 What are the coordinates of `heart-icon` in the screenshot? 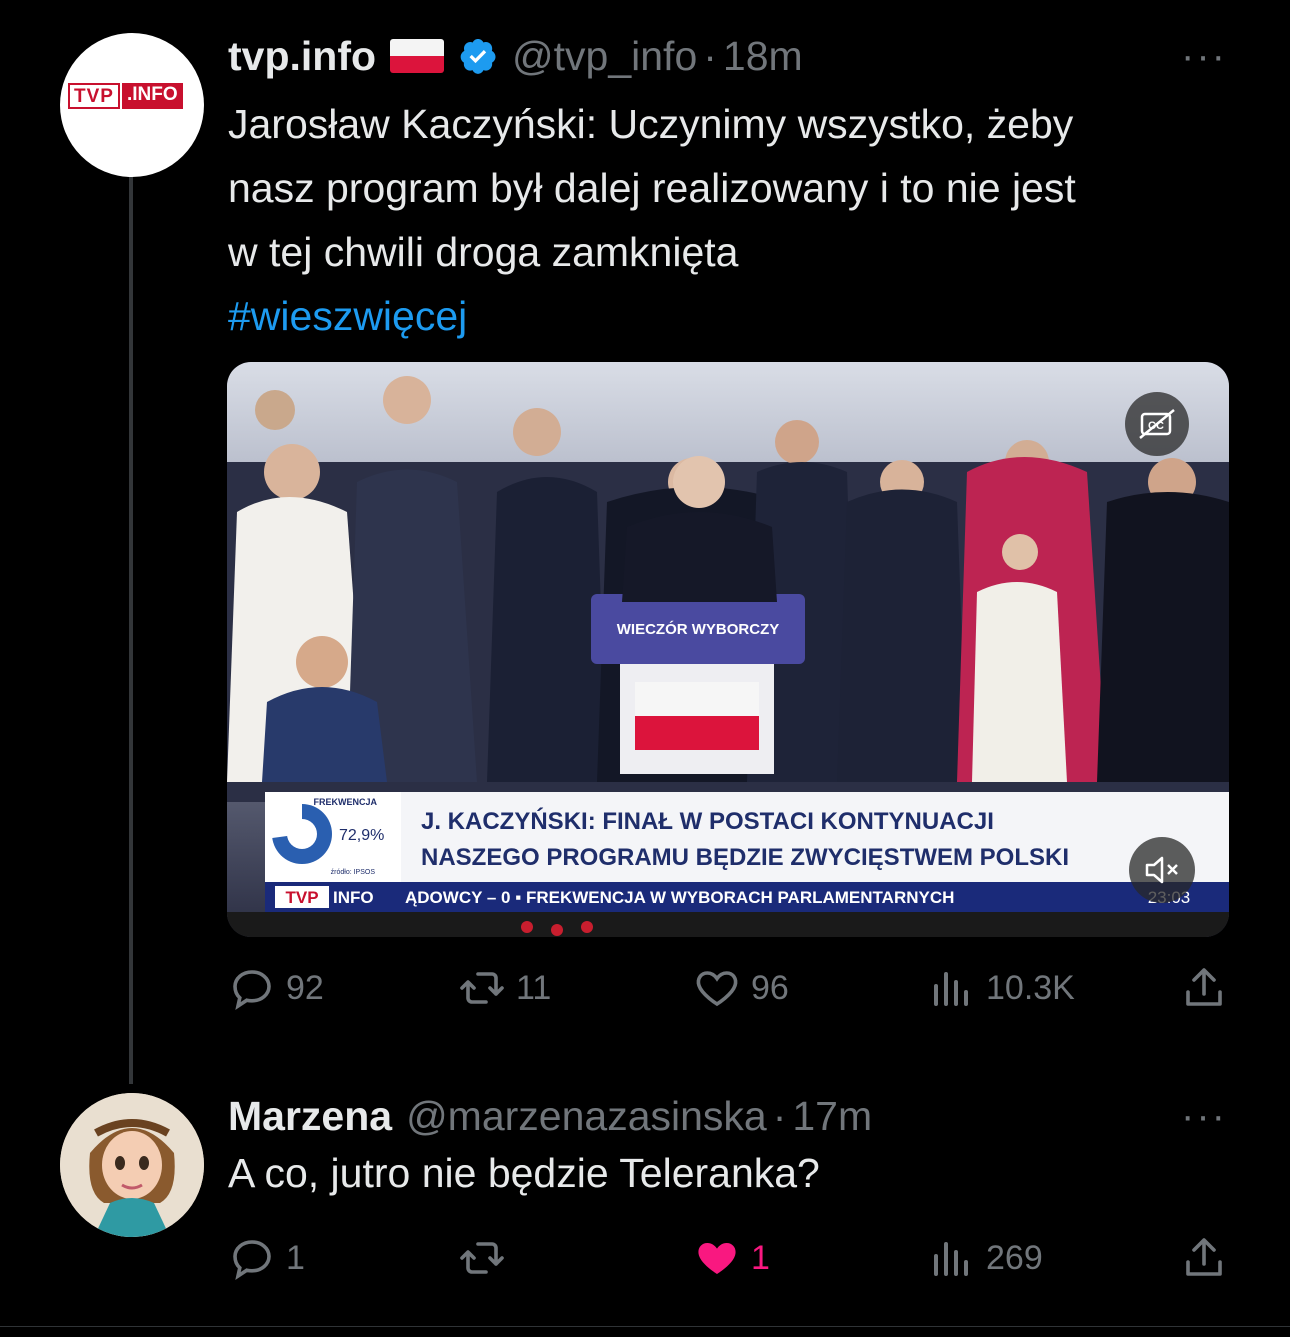 It's located at (717, 989).